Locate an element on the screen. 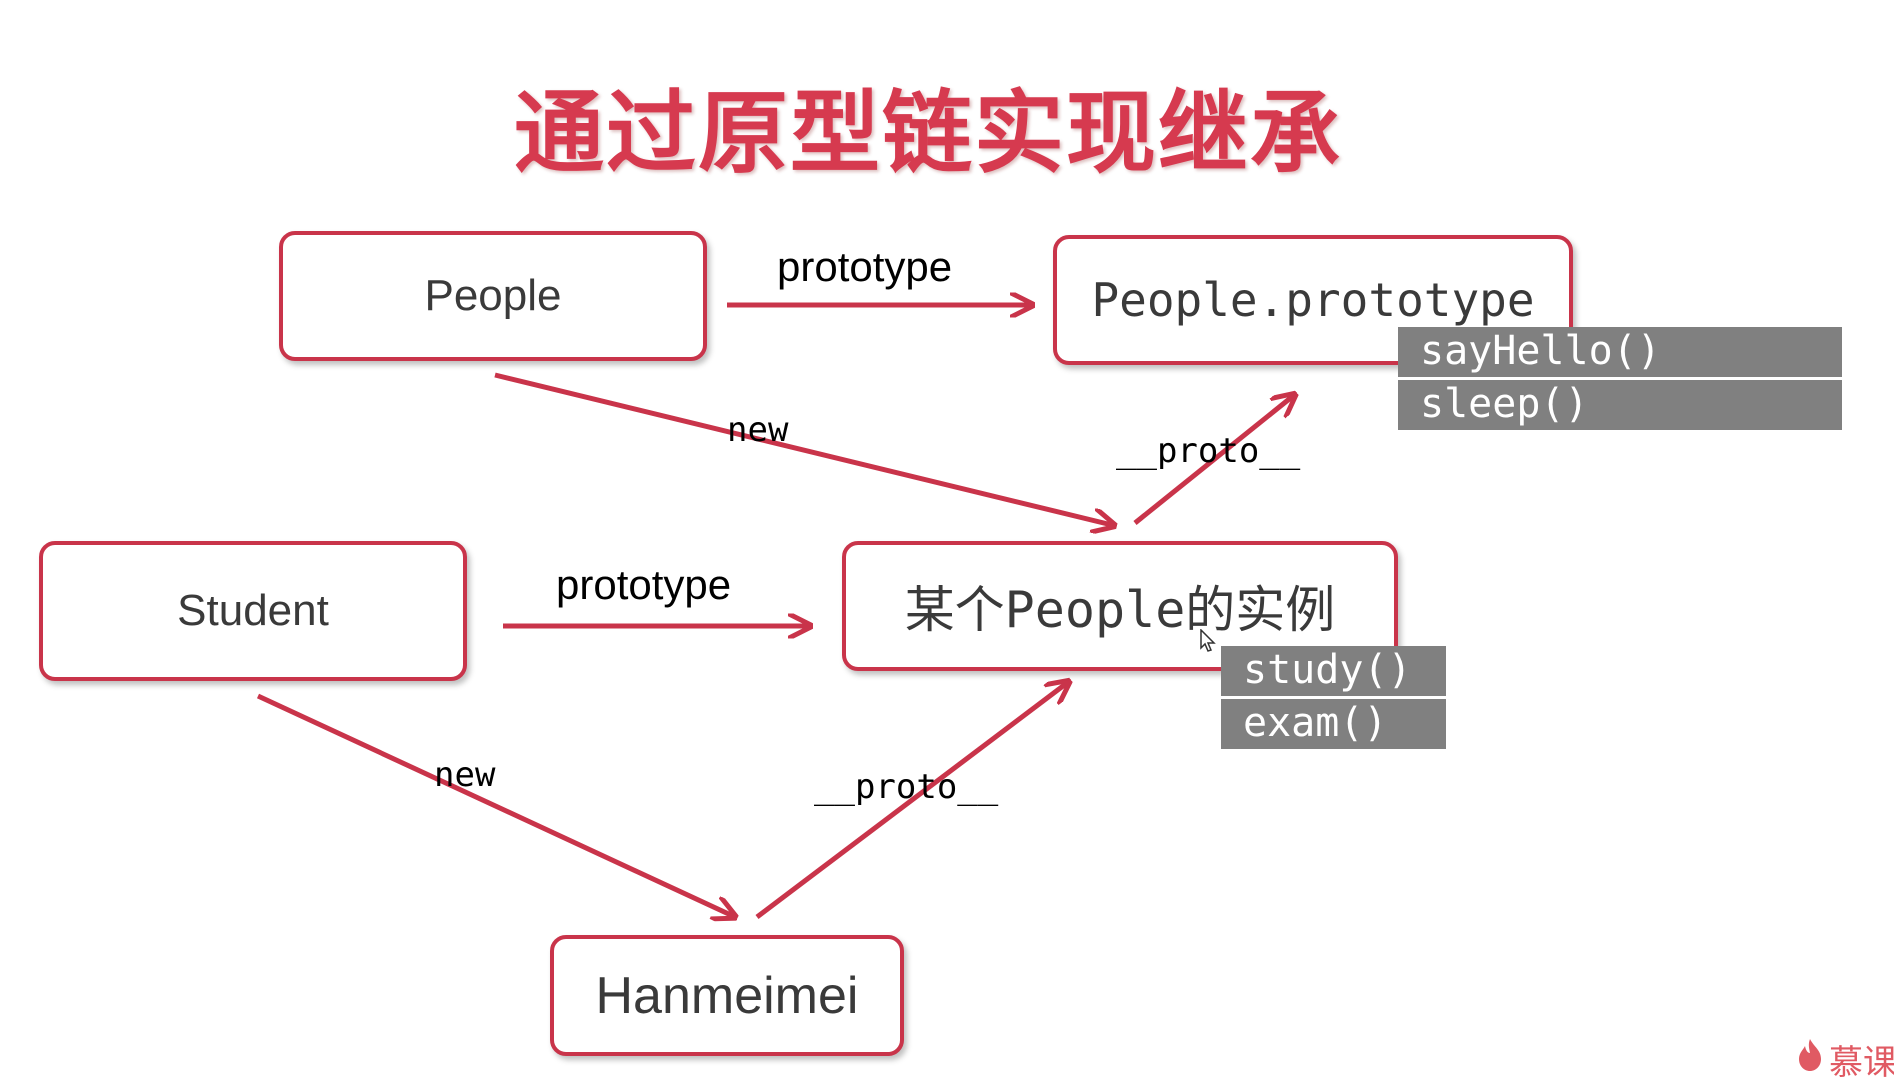 The height and width of the screenshot is (1079, 1894). arrow-student-new is located at coordinates (494, 804).